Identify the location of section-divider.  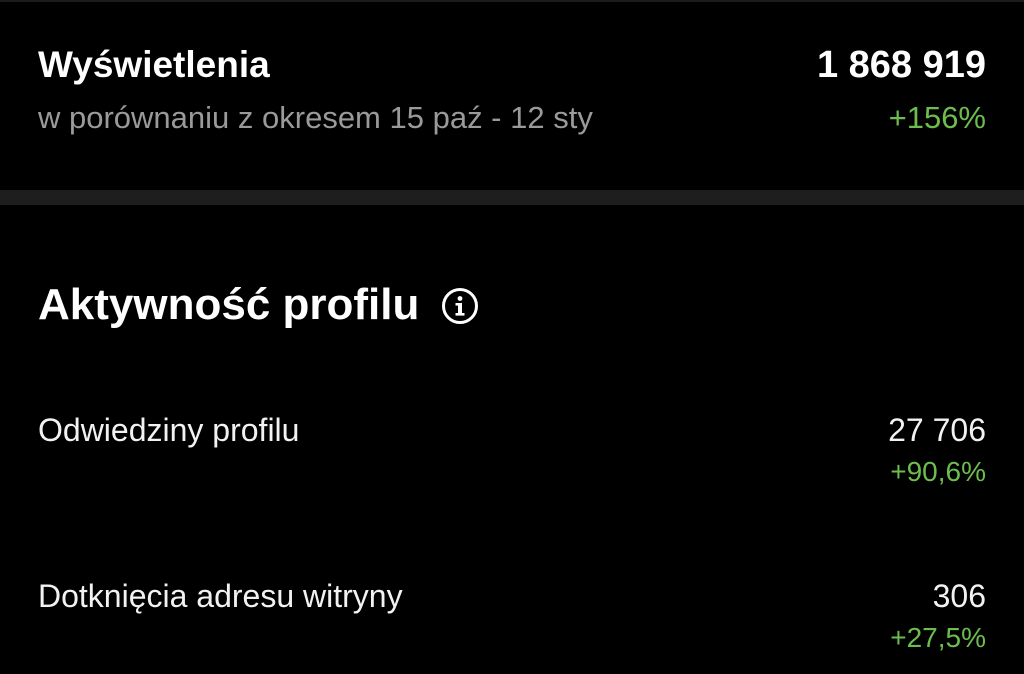
(512, 197).